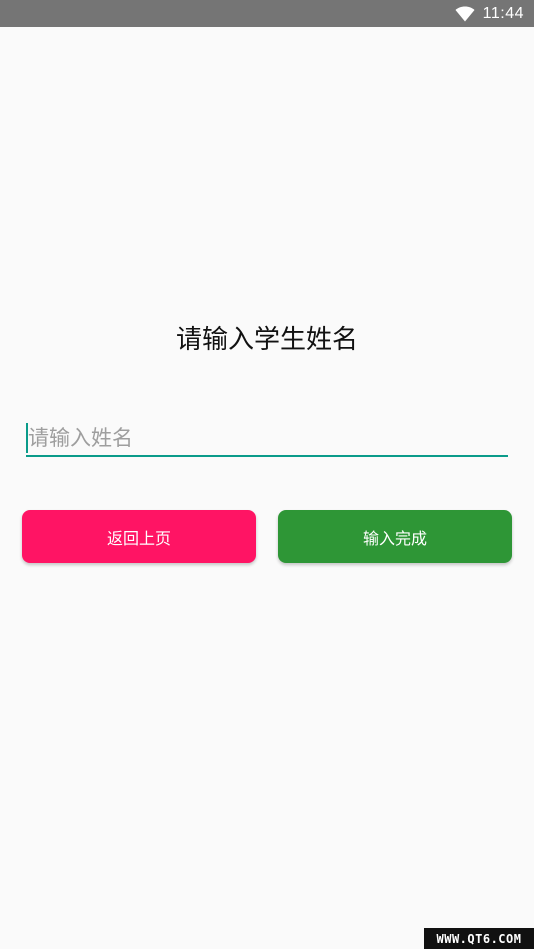 The height and width of the screenshot is (949, 534). I want to click on input-underline, so click(267, 456).